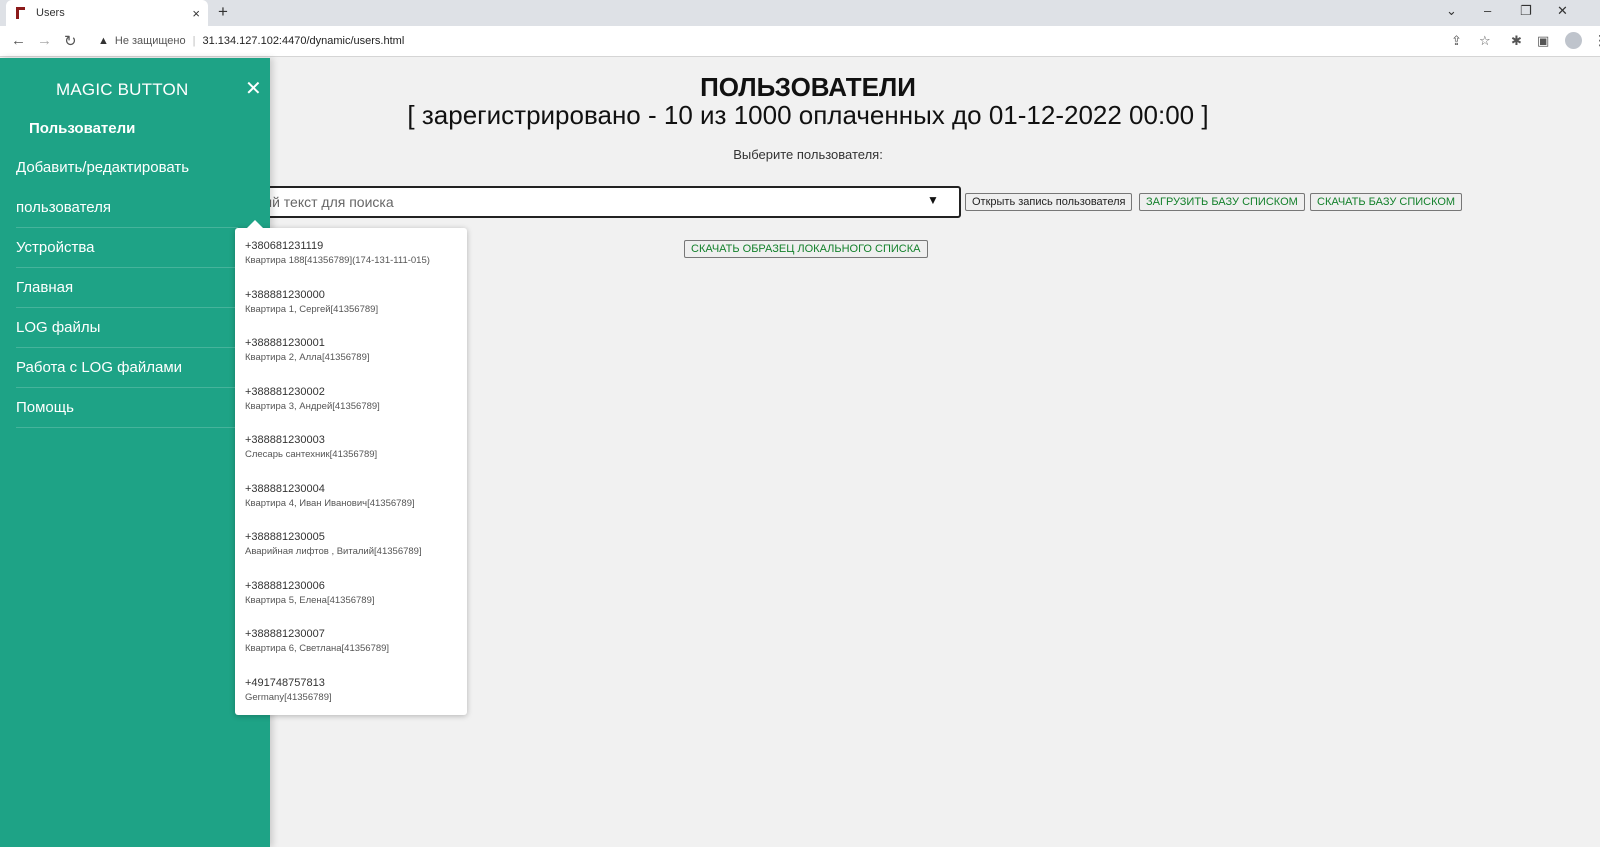  I want to click on sidebar-item-add-edit: Добавить/редактировать, so click(127, 168).